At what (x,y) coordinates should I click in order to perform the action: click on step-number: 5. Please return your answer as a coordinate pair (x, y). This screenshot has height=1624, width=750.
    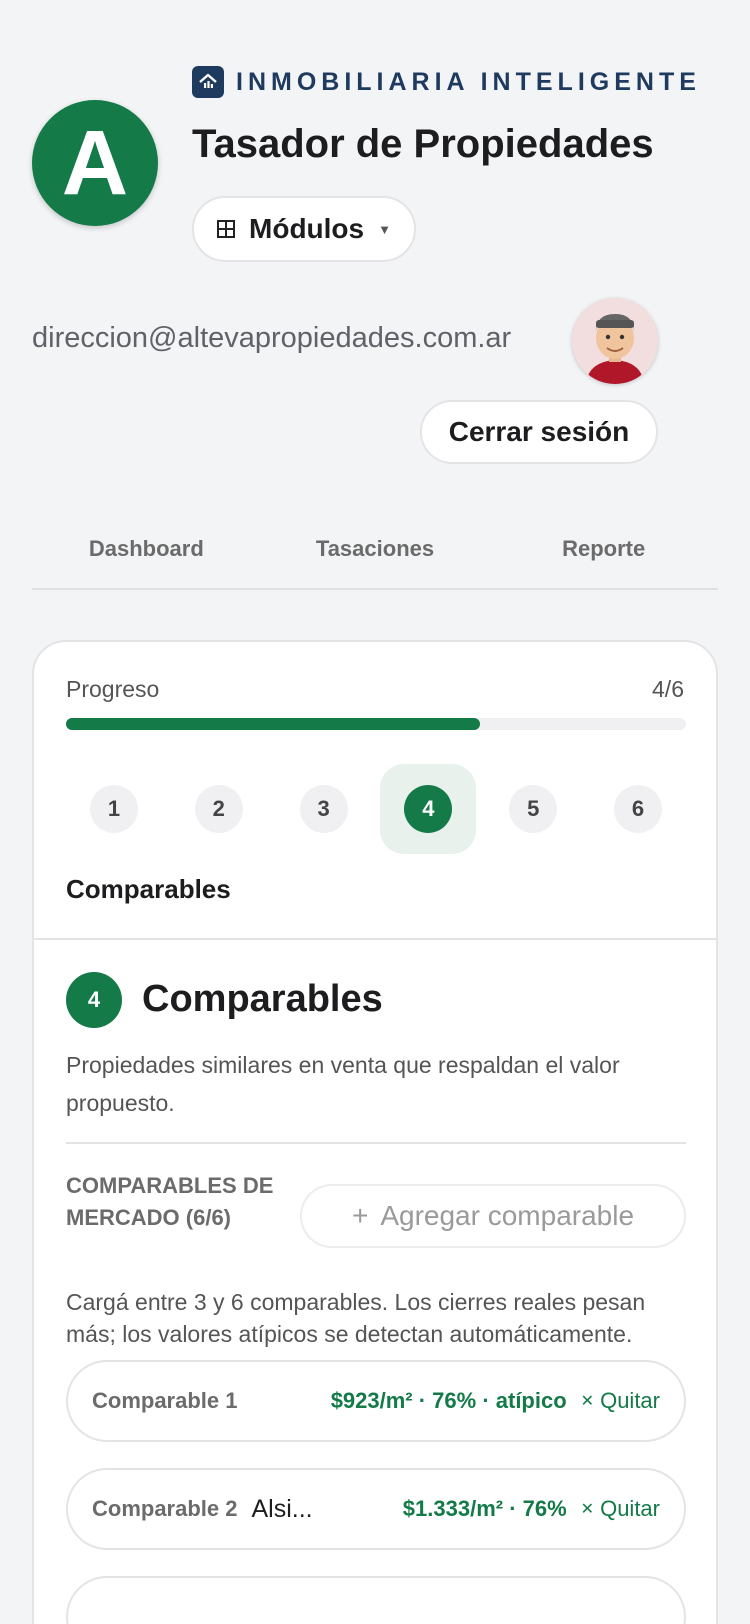
    Looking at the image, I should click on (533, 809).